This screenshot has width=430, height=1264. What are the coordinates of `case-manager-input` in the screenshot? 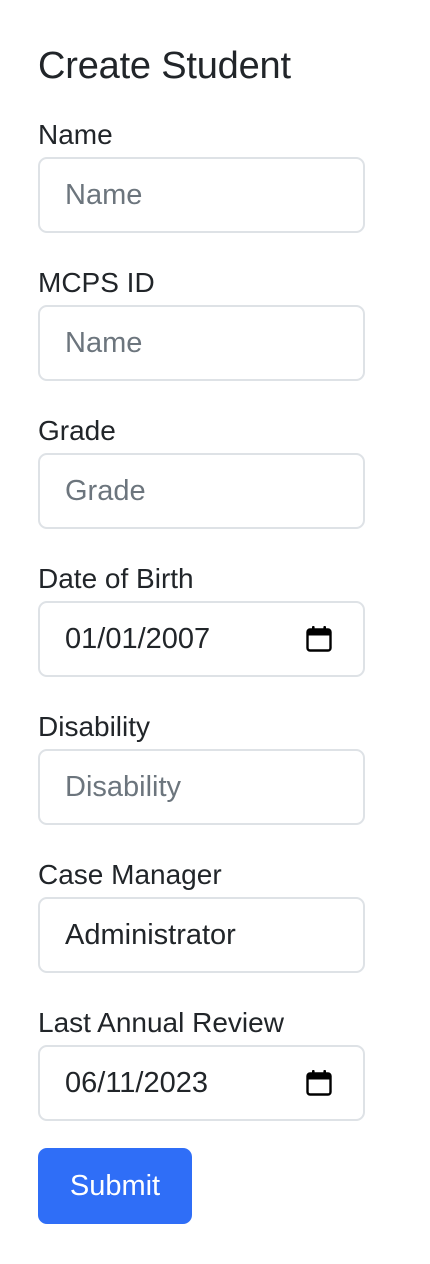 It's located at (201, 935).